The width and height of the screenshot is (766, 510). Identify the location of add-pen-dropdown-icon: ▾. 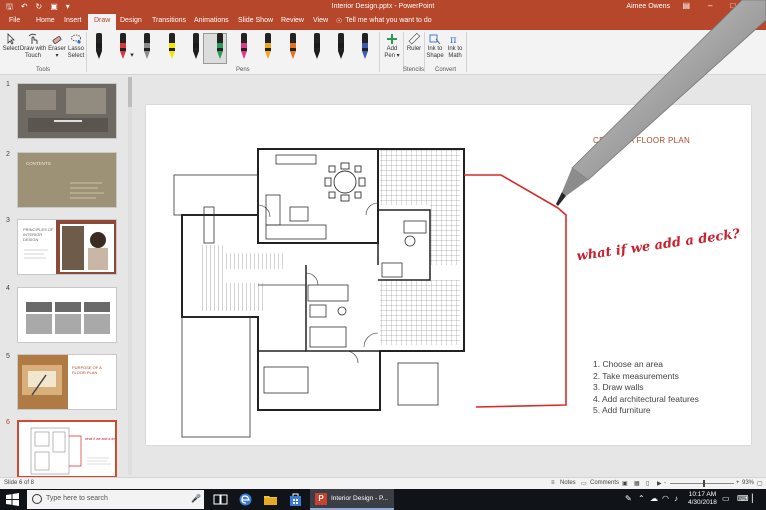
(398, 56).